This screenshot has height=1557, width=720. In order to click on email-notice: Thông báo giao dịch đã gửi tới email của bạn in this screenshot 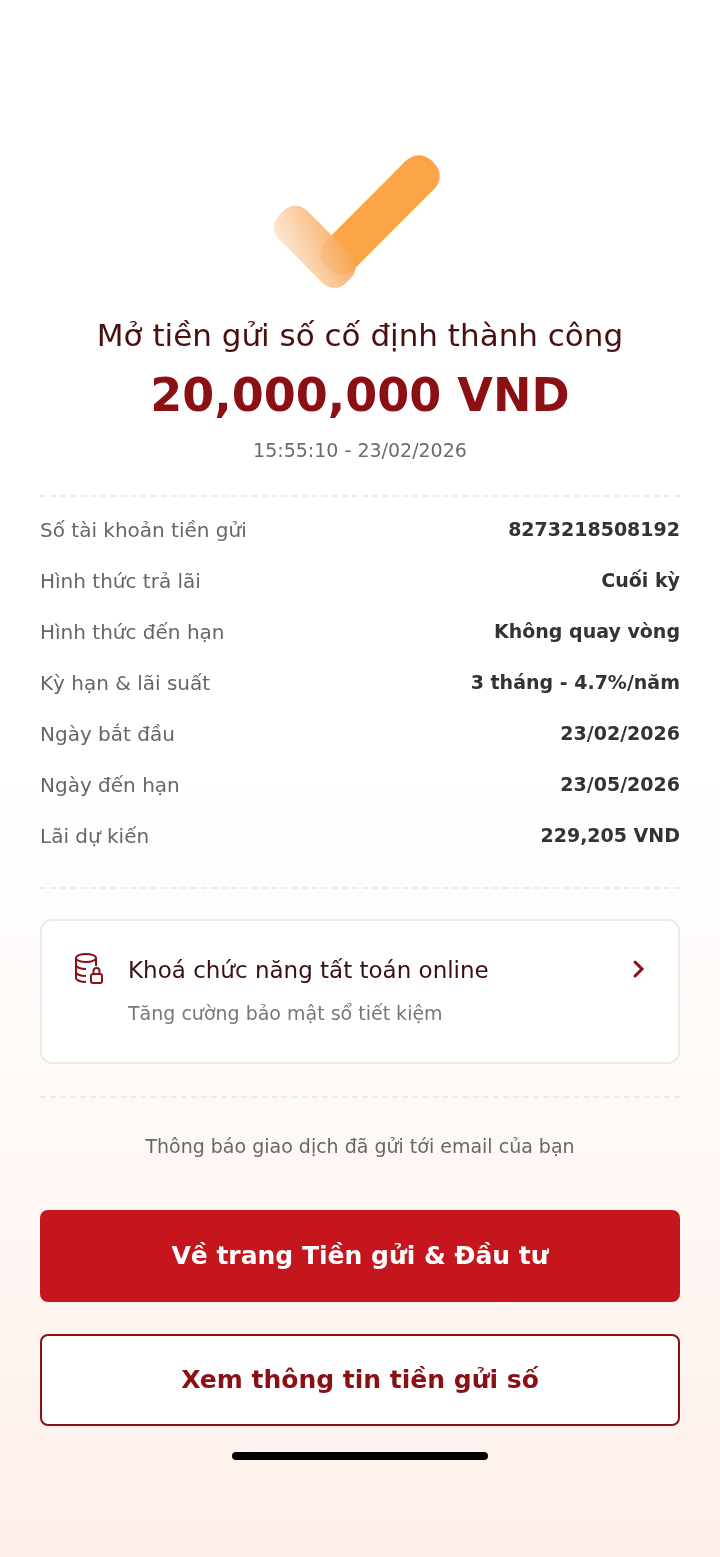, I will do `click(360, 1146)`.